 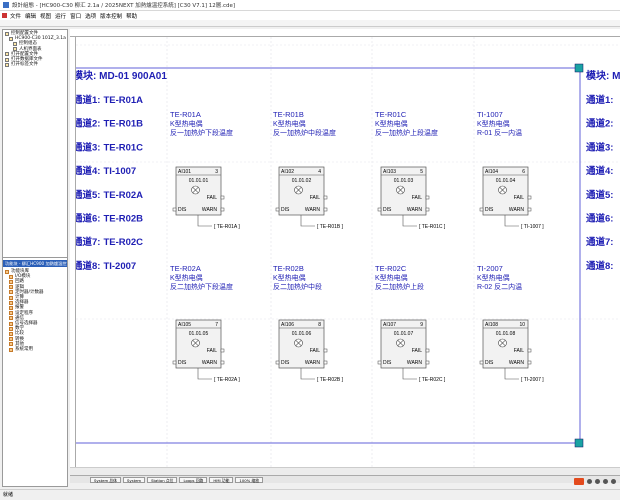 I want to click on tree-item: 打开标签文件, so click(x=35, y=64).